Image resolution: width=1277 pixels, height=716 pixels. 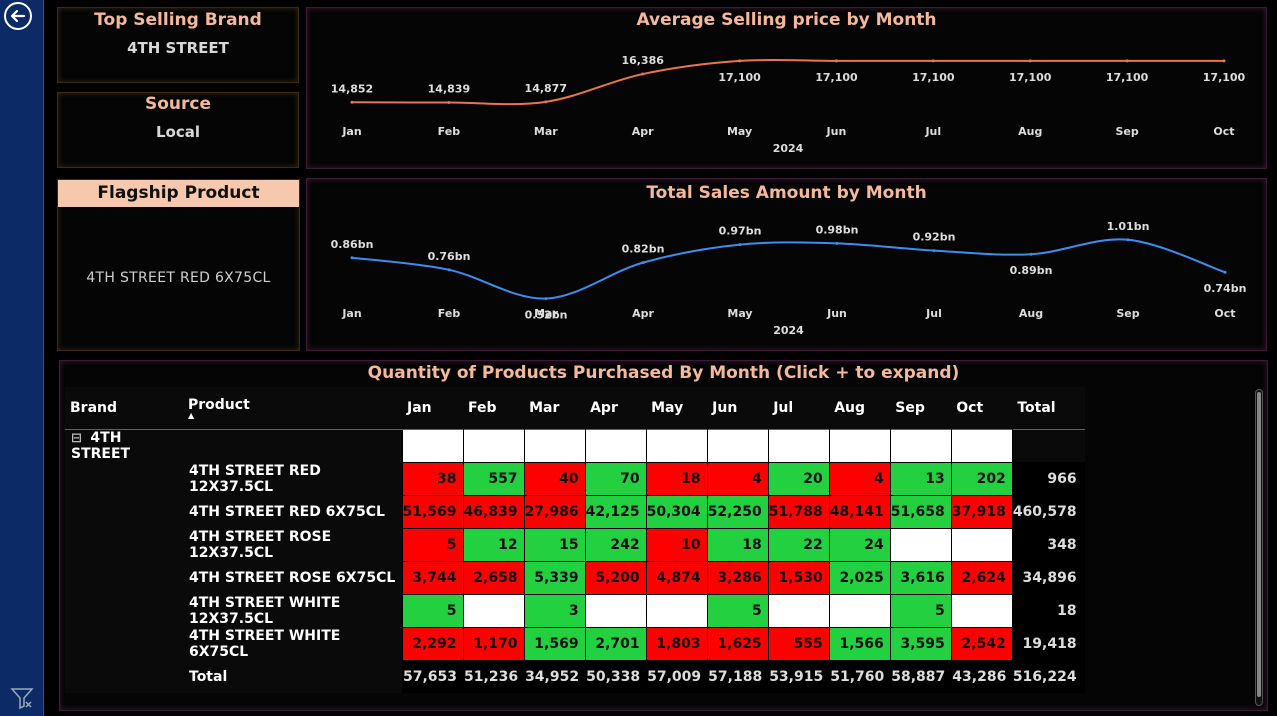 What do you see at coordinates (860, 408) in the screenshot?
I see `column-header: Aug` at bounding box center [860, 408].